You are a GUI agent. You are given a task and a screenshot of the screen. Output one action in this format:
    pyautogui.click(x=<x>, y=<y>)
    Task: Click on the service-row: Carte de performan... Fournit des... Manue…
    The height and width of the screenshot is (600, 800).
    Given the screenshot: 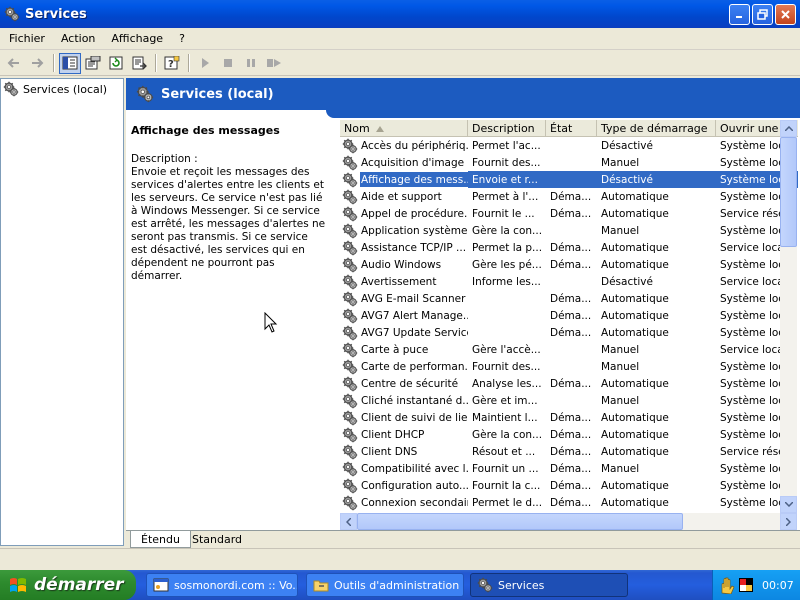 What is the action you would take?
    pyautogui.click(x=569, y=366)
    